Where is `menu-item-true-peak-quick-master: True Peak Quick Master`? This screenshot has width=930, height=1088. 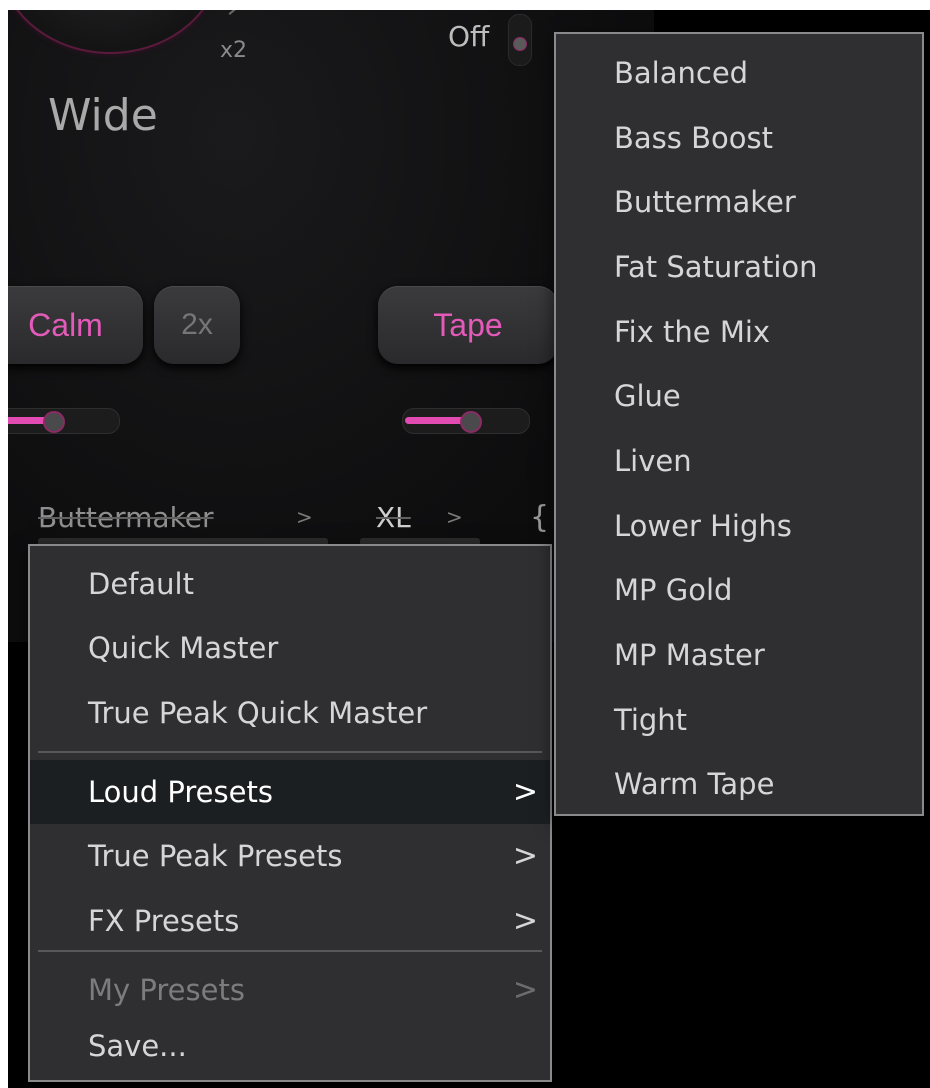
menu-item-true-peak-quick-master: True Peak Quick Master is located at coordinates (290, 713).